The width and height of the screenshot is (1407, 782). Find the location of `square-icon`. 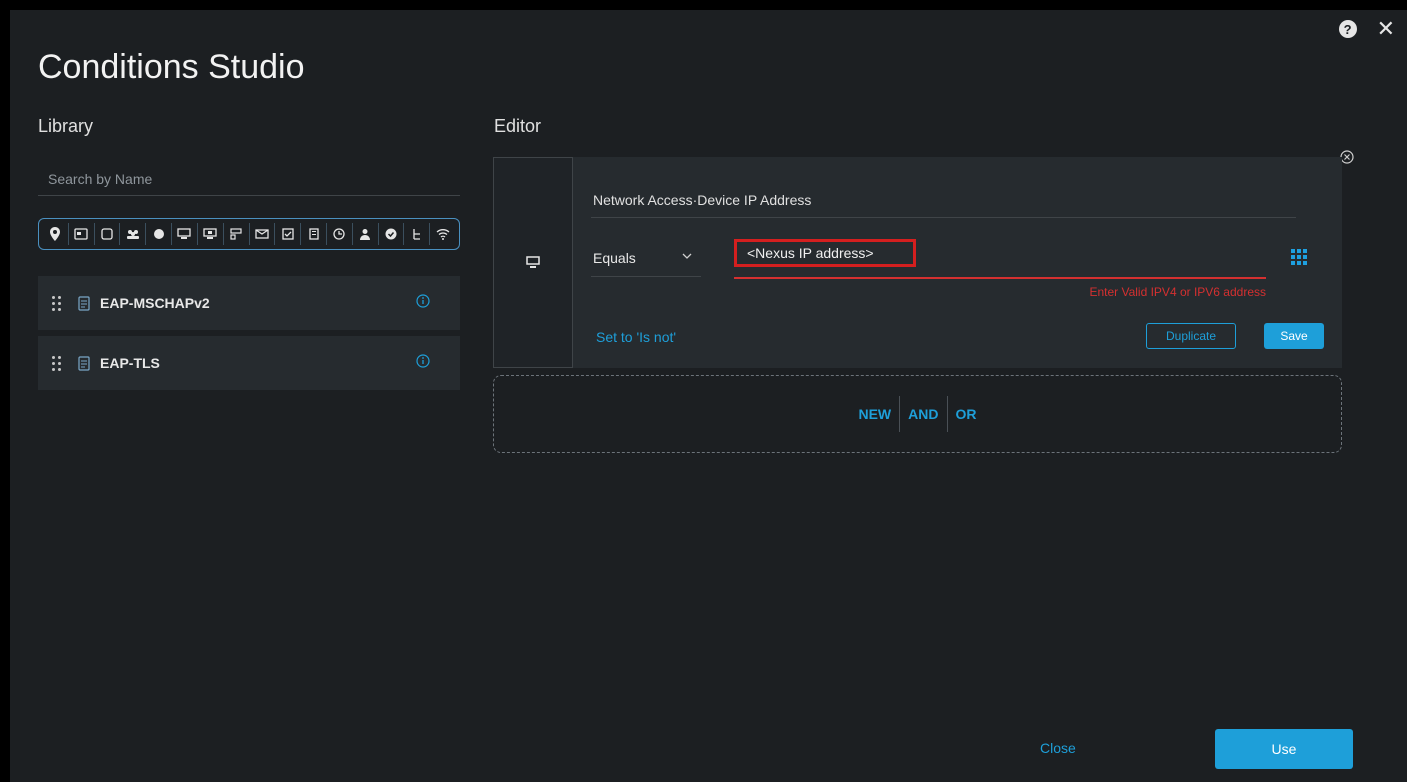

square-icon is located at coordinates (108, 234).